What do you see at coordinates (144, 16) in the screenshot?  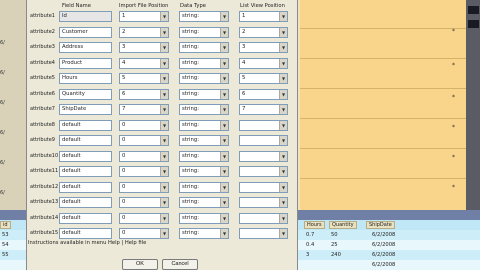 I see `import-position-select: 1 ▼` at bounding box center [144, 16].